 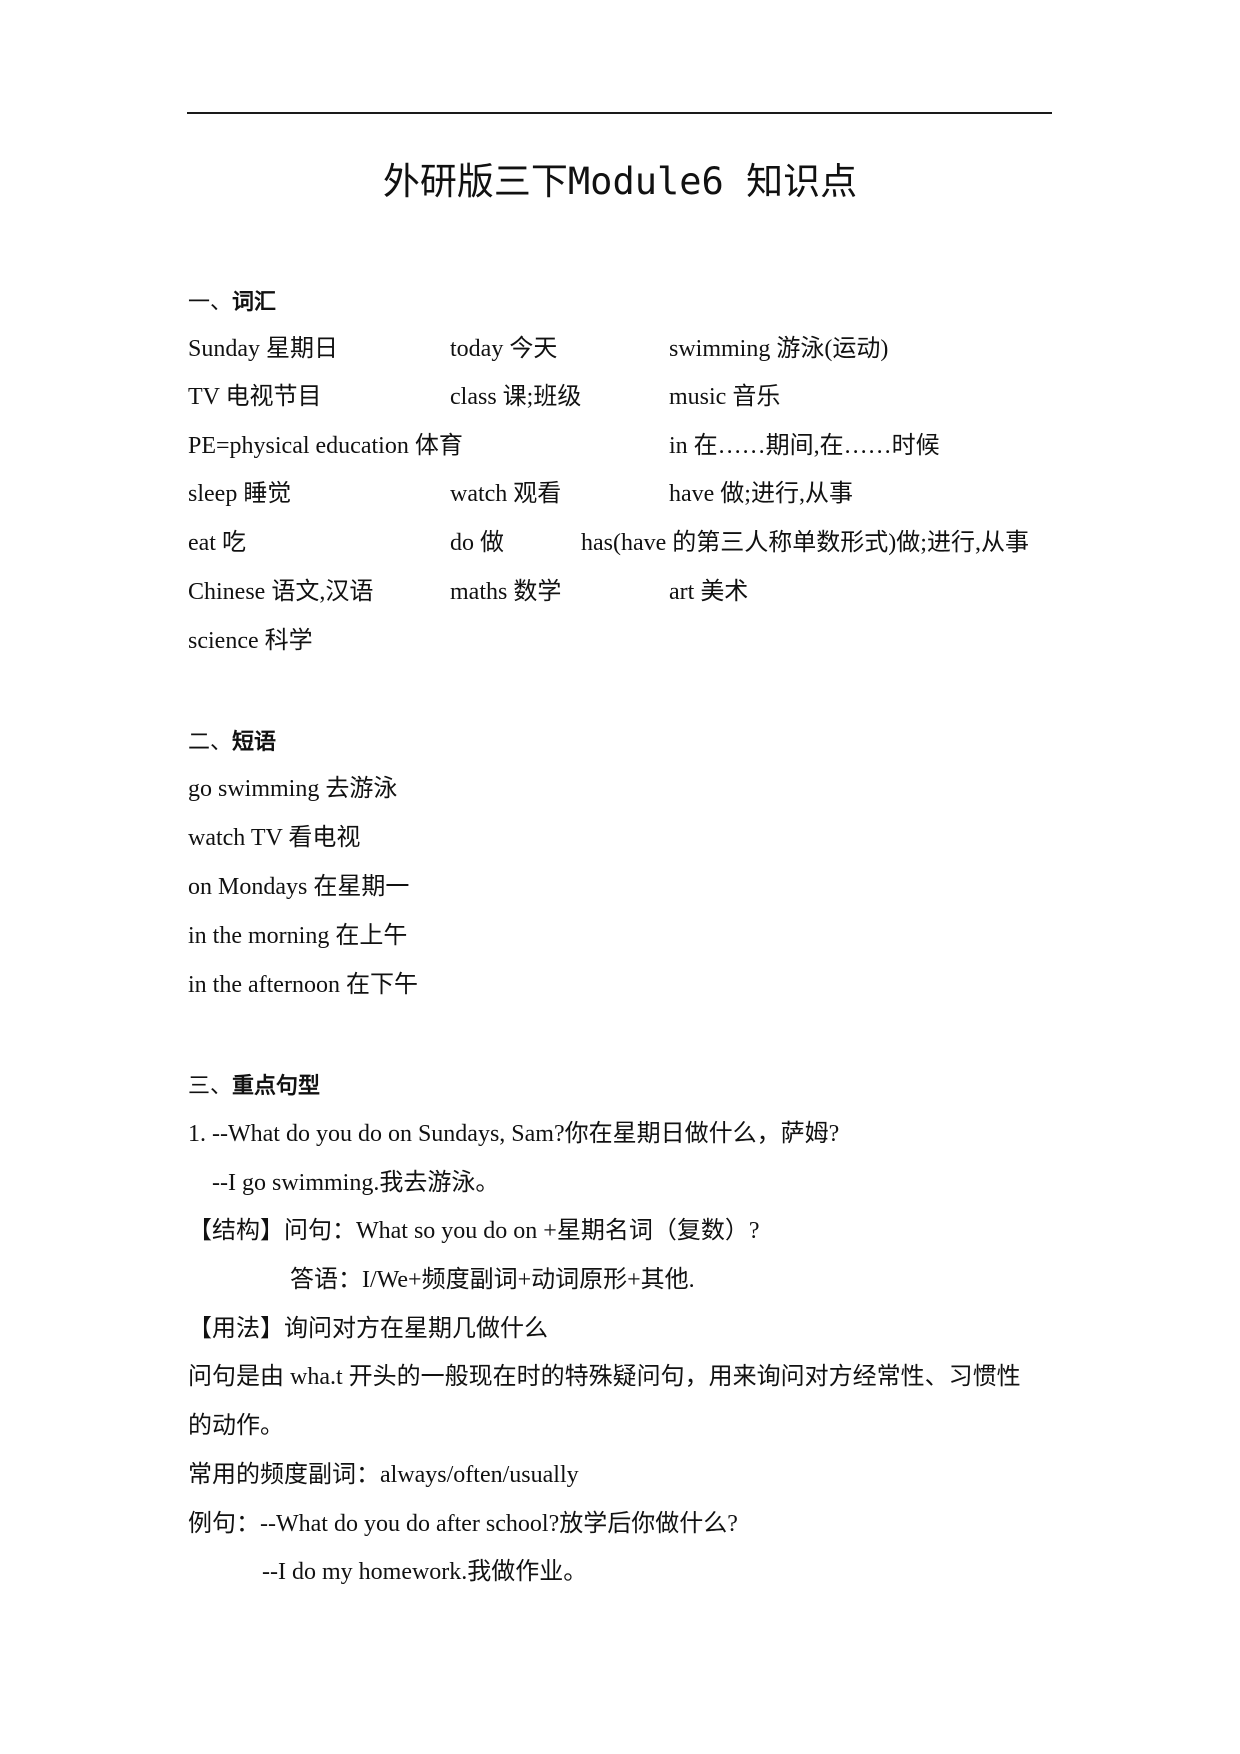 What do you see at coordinates (293, 789) in the screenshot?
I see `phrase-item: go swimming 去游泳` at bounding box center [293, 789].